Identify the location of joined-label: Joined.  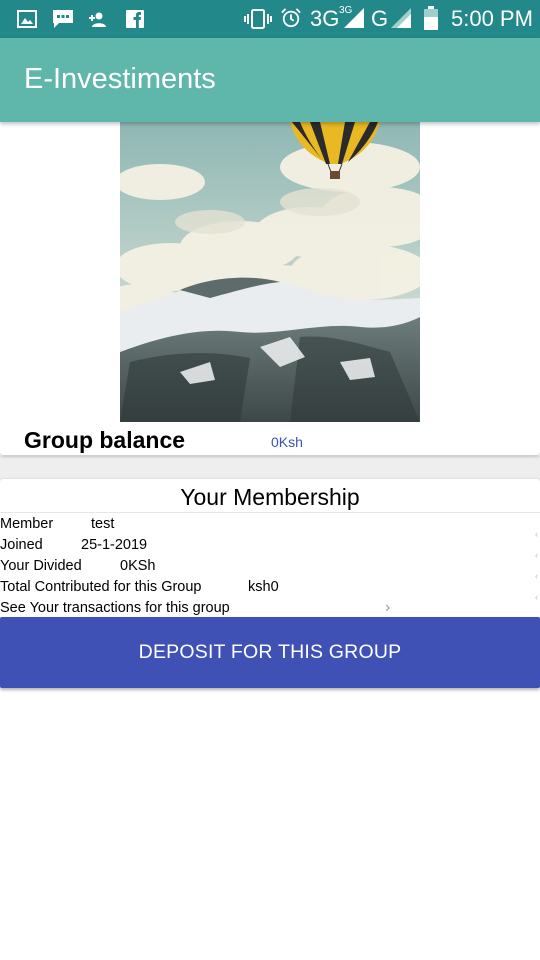
(21, 545).